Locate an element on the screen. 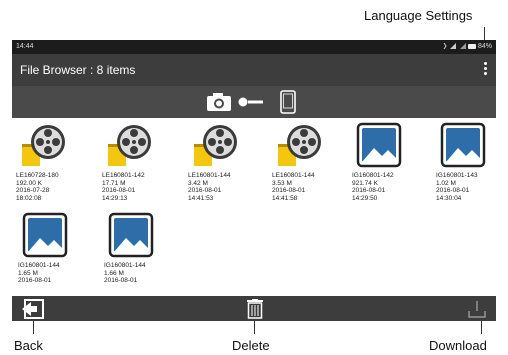  file-time: 18:02:08 is located at coordinates (29, 198).